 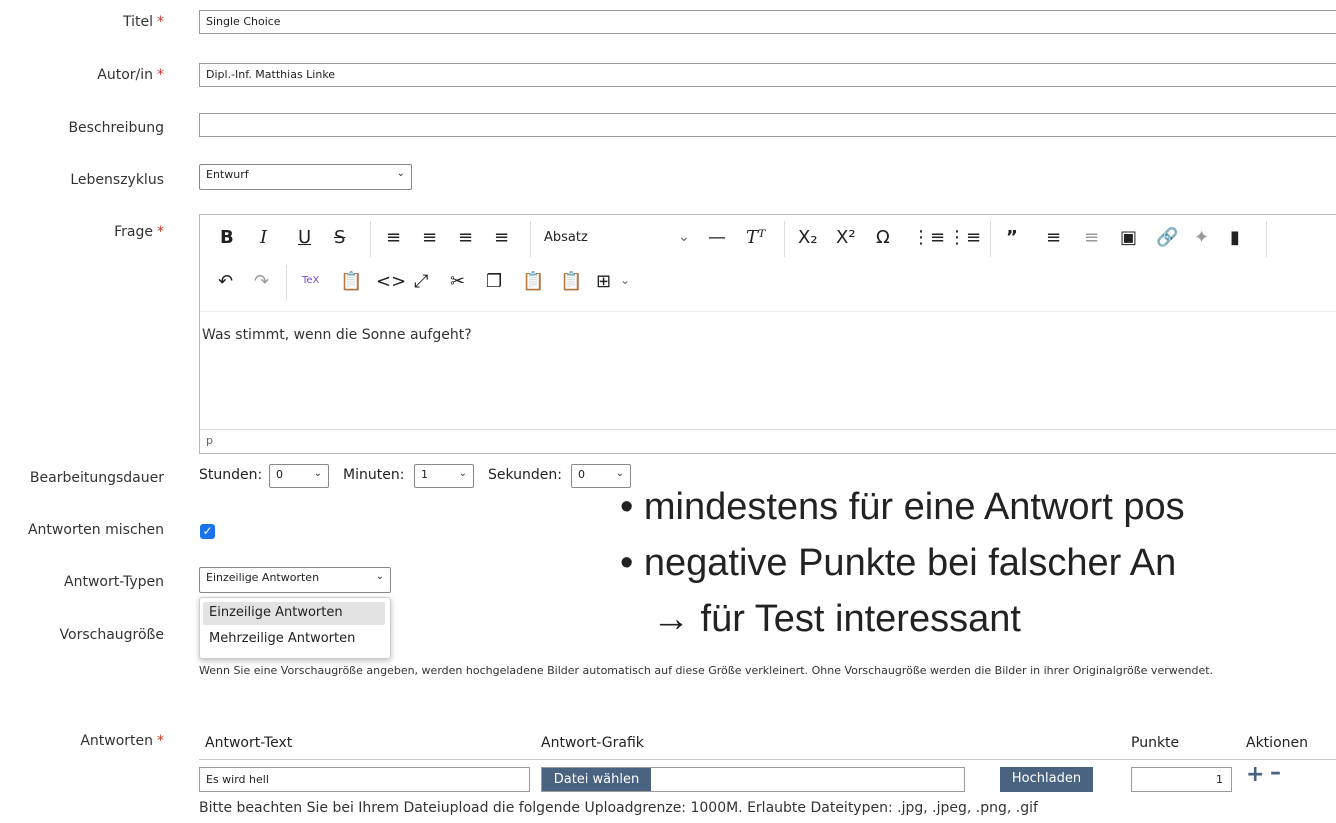 I want to click on minutes-select: 1 ⌄, so click(x=444, y=476).